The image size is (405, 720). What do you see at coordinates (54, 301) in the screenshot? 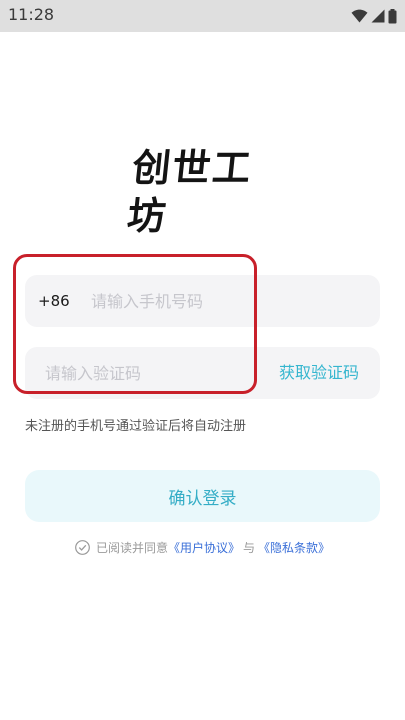
I see `country-code: +86` at bounding box center [54, 301].